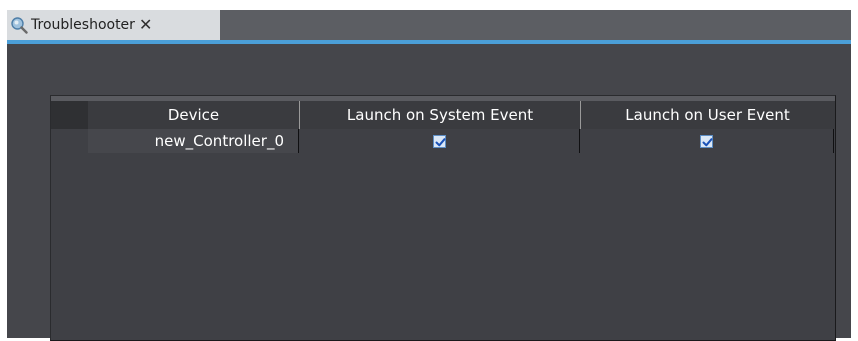 This screenshot has width=858, height=341. I want to click on column-header-launch-on-system-event: Launch on System Event, so click(439, 115).